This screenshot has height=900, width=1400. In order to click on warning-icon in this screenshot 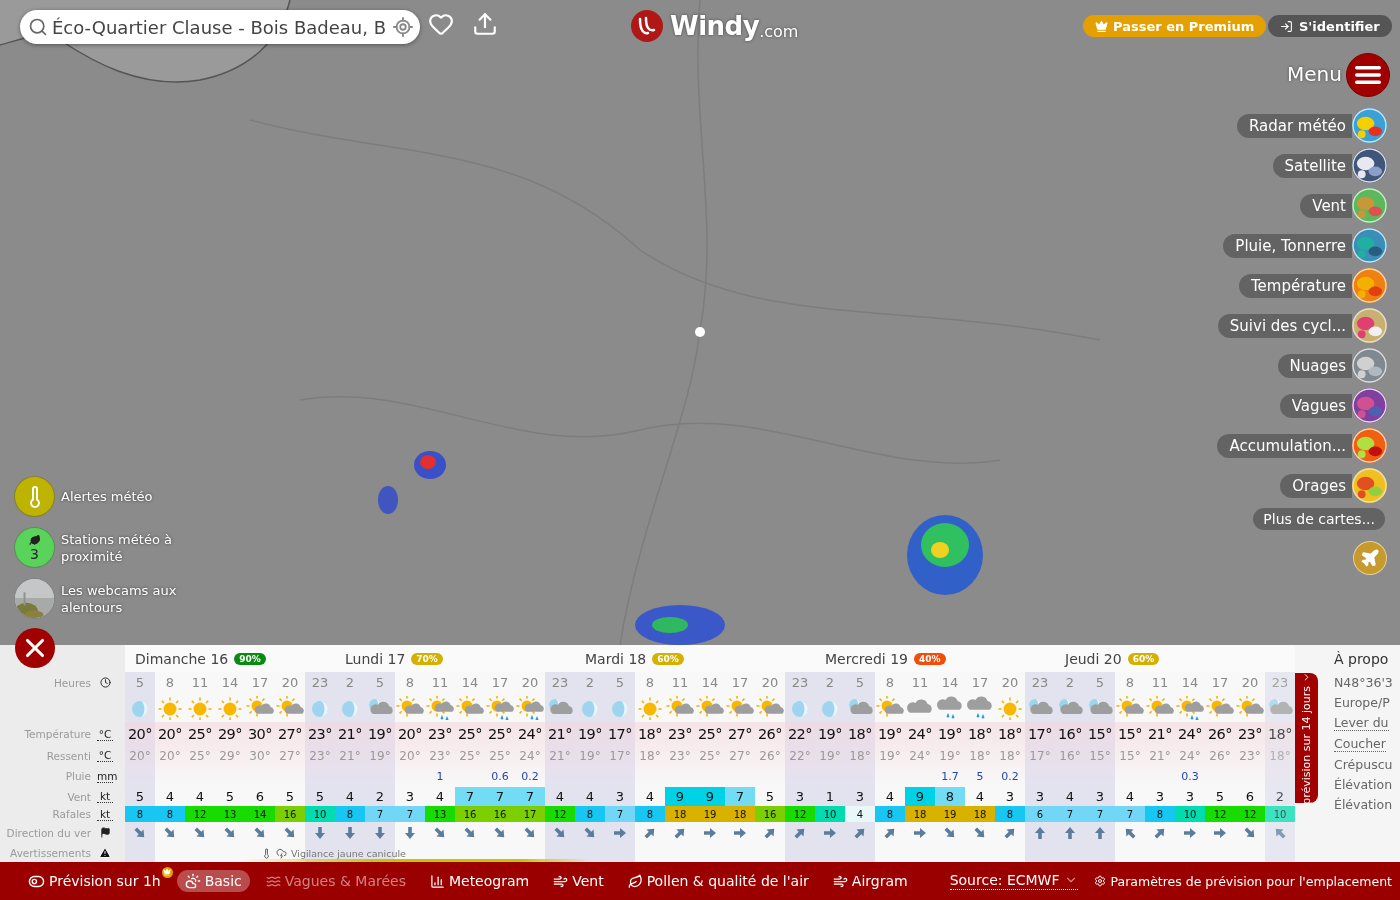, I will do `click(105, 852)`.